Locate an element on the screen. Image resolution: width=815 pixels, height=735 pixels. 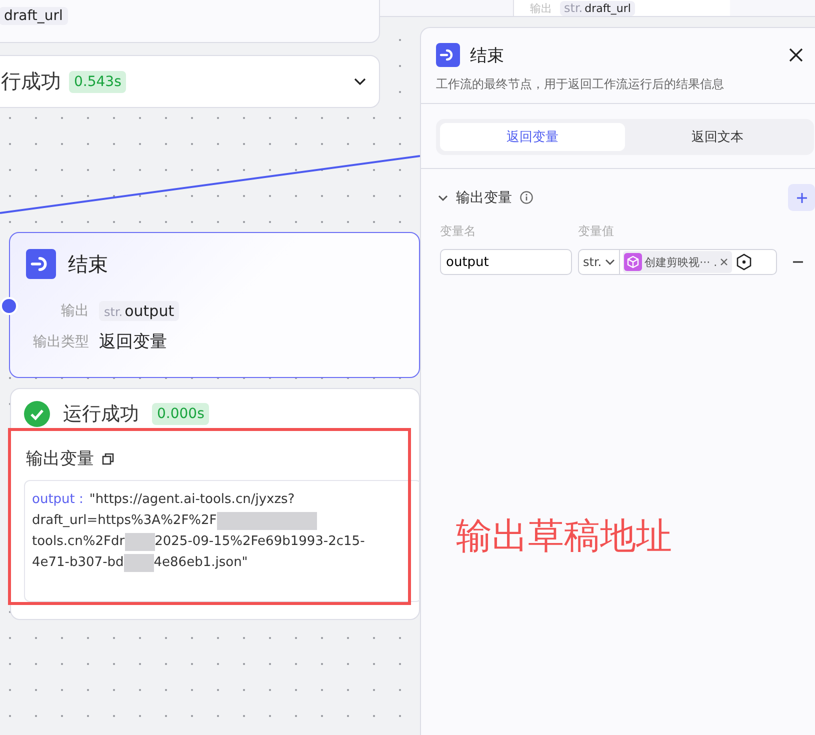
status-text: 运行成功 is located at coordinates (101, 414).